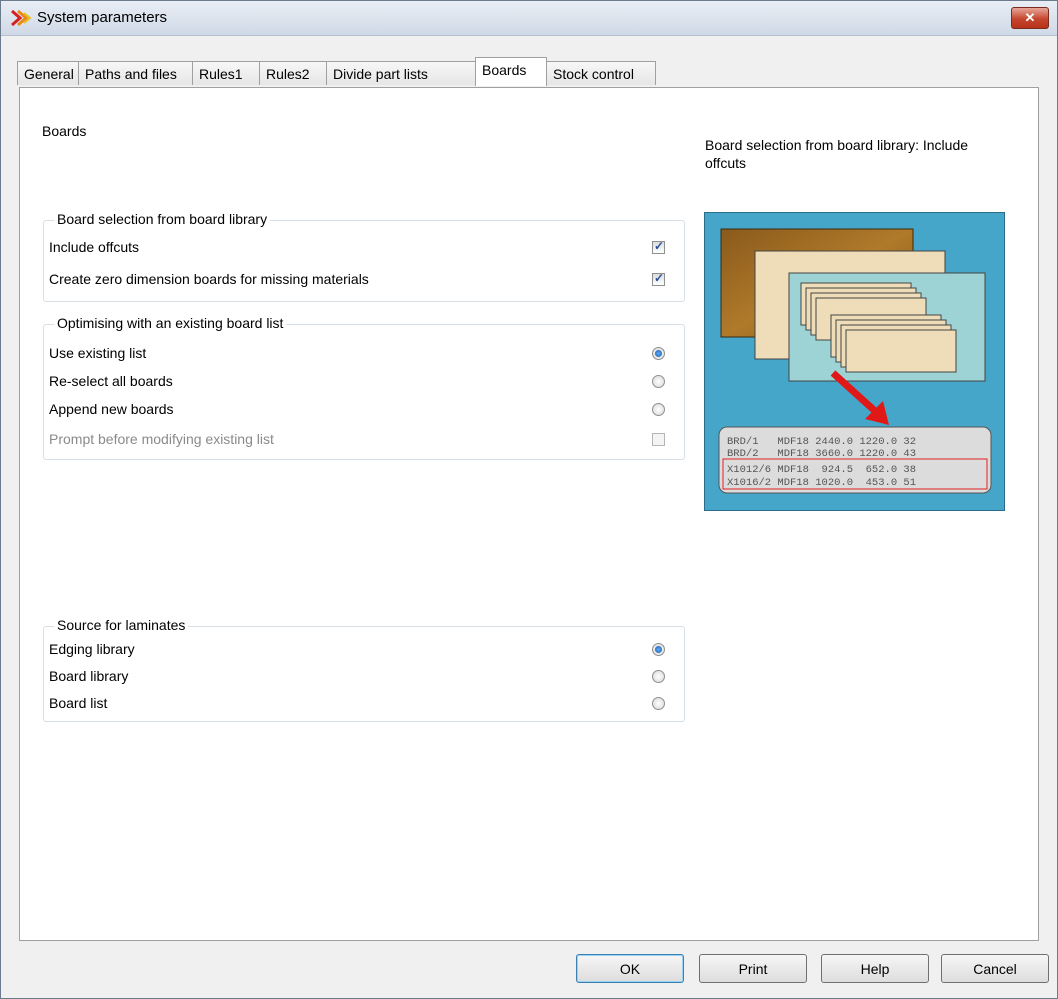 The width and height of the screenshot is (1058, 999). Describe the element at coordinates (875, 968) in the screenshot. I see `help-button: Help` at that location.